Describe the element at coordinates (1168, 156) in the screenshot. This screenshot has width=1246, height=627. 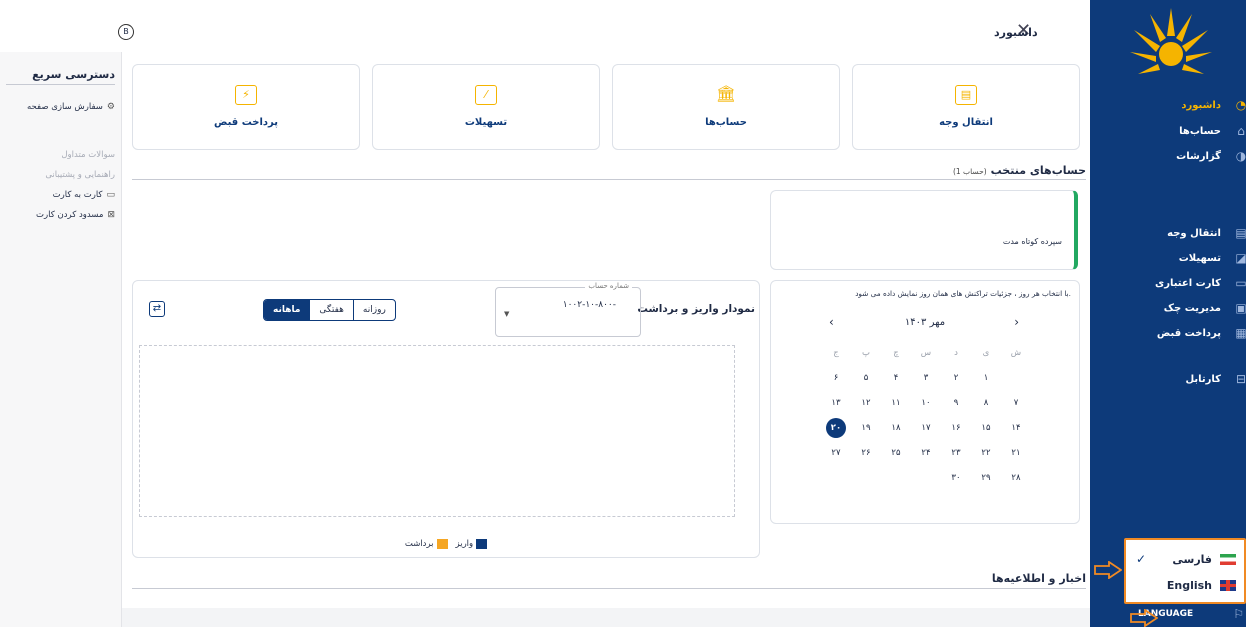
I see `sidebar-item-reports: ◑ گزارشات` at that location.